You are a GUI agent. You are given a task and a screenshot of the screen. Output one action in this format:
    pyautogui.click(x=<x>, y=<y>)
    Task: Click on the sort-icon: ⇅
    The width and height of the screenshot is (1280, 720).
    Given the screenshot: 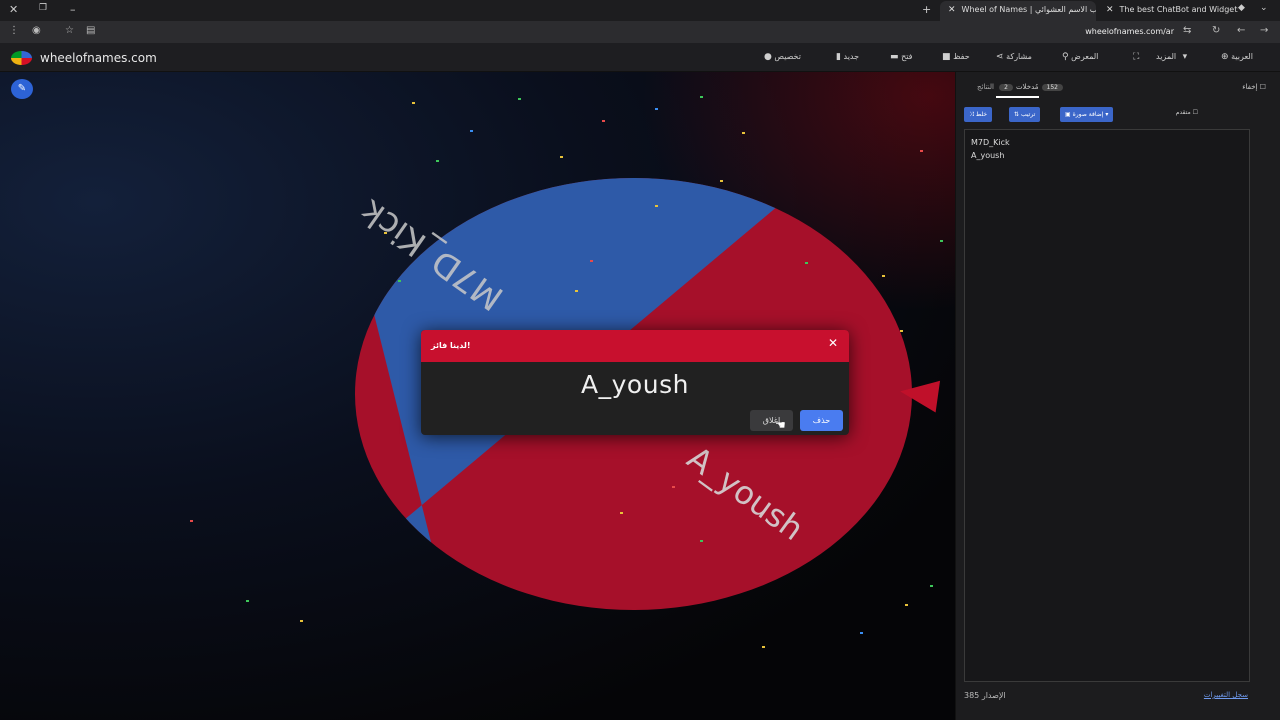 What is the action you would take?
    pyautogui.click(x=1017, y=114)
    